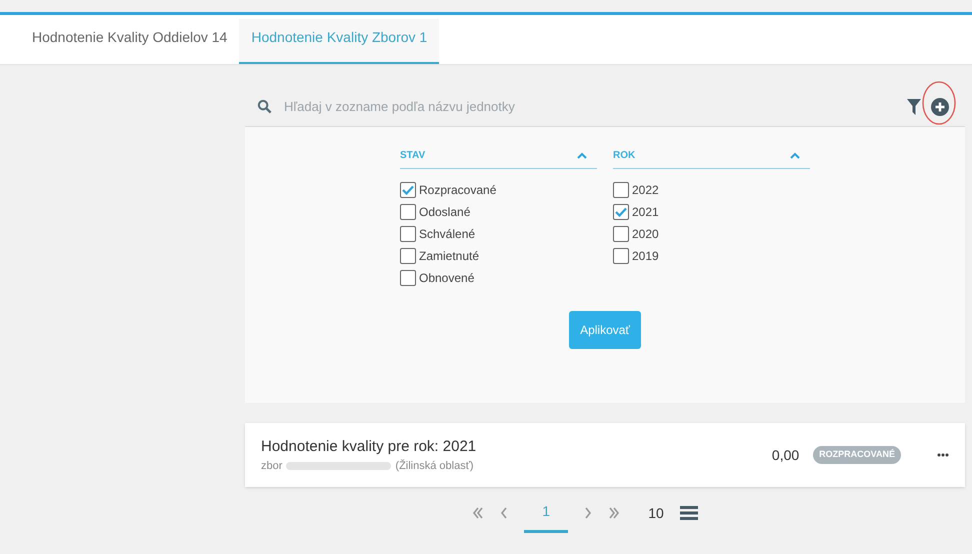 The height and width of the screenshot is (554, 972). Describe the element at coordinates (457, 190) in the screenshot. I see `checkbox-label: Rozpracované` at that location.